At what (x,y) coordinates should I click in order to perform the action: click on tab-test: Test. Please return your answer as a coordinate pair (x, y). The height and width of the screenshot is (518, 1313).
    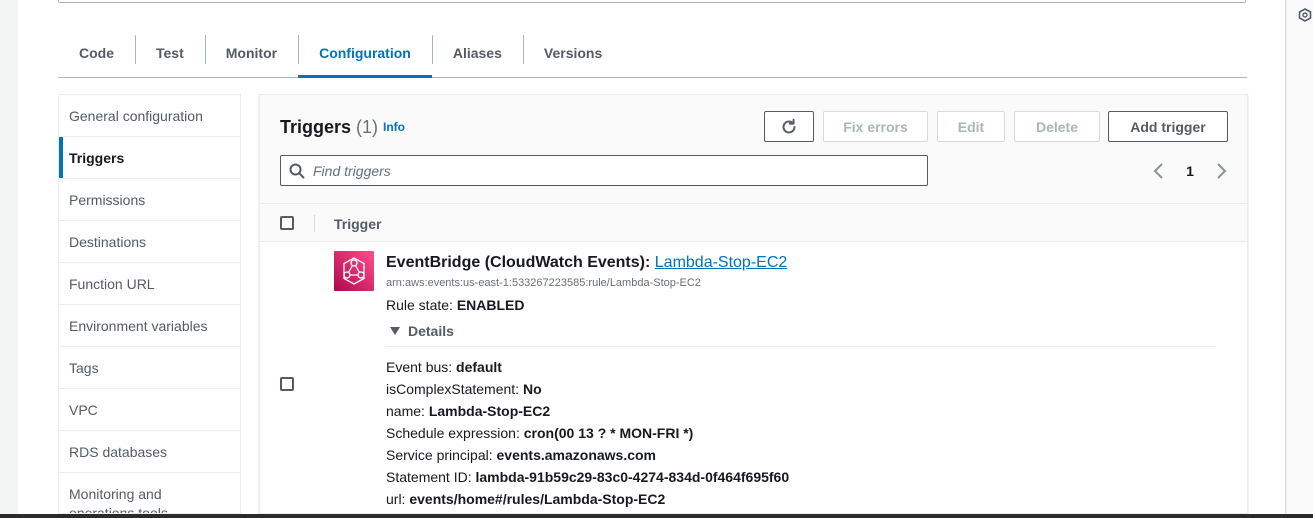
    Looking at the image, I should click on (170, 52).